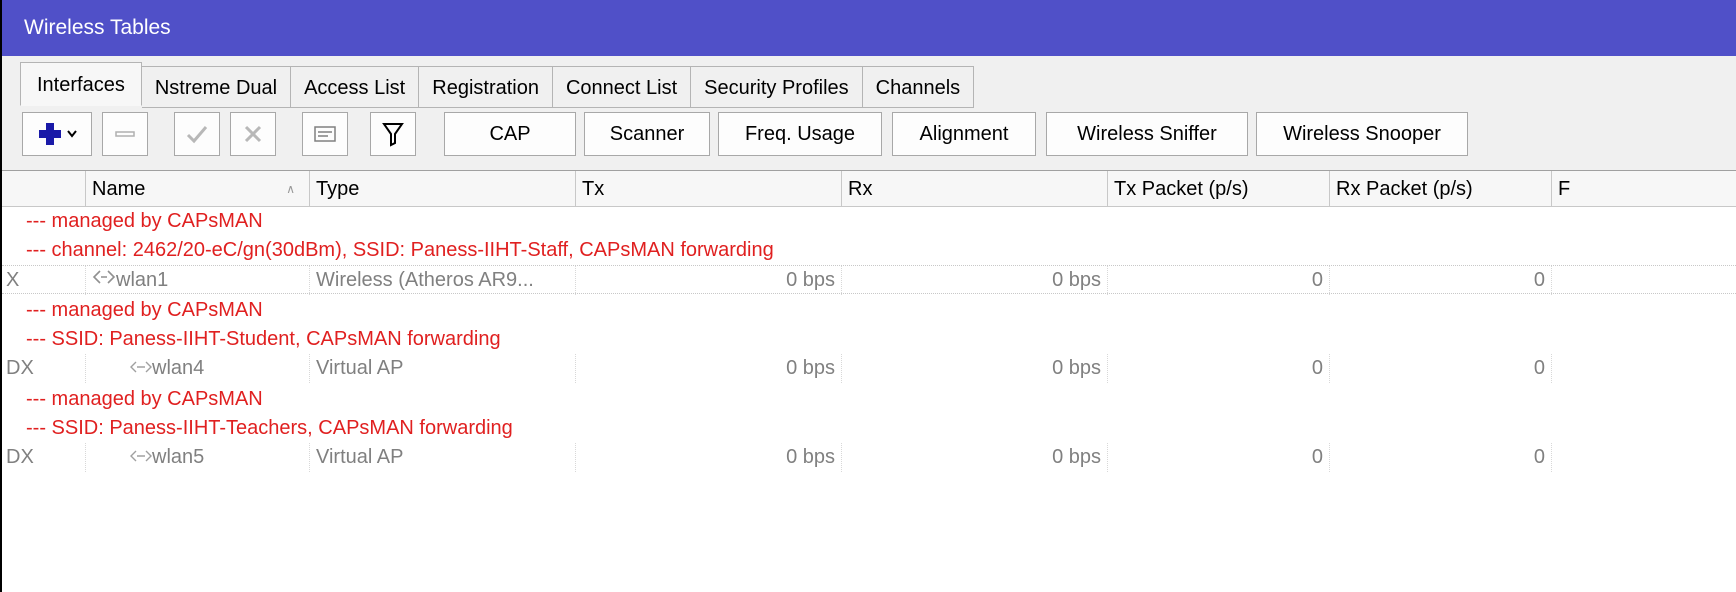 This screenshot has height=592, width=1736. Describe the element at coordinates (622, 87) in the screenshot. I see `tab-connect-list: Connect List` at that location.